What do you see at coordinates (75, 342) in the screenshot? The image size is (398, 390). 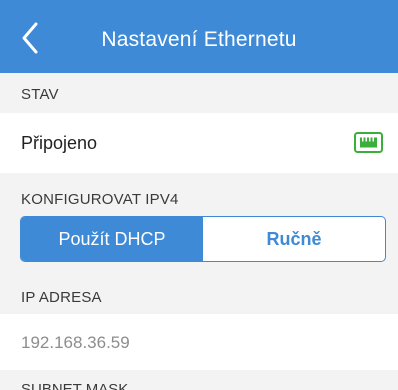 I see `ip-address-value: 192.168.36.59` at bounding box center [75, 342].